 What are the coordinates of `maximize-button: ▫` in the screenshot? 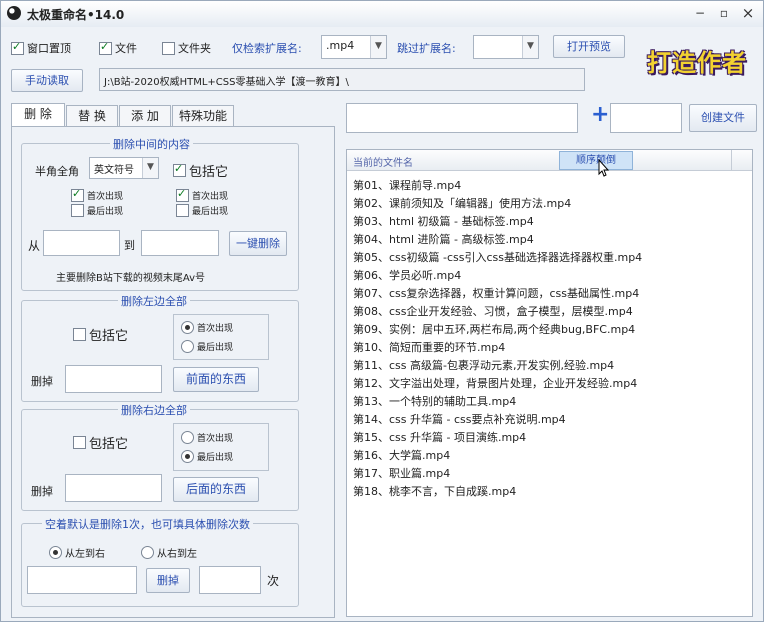 It's located at (724, 13).